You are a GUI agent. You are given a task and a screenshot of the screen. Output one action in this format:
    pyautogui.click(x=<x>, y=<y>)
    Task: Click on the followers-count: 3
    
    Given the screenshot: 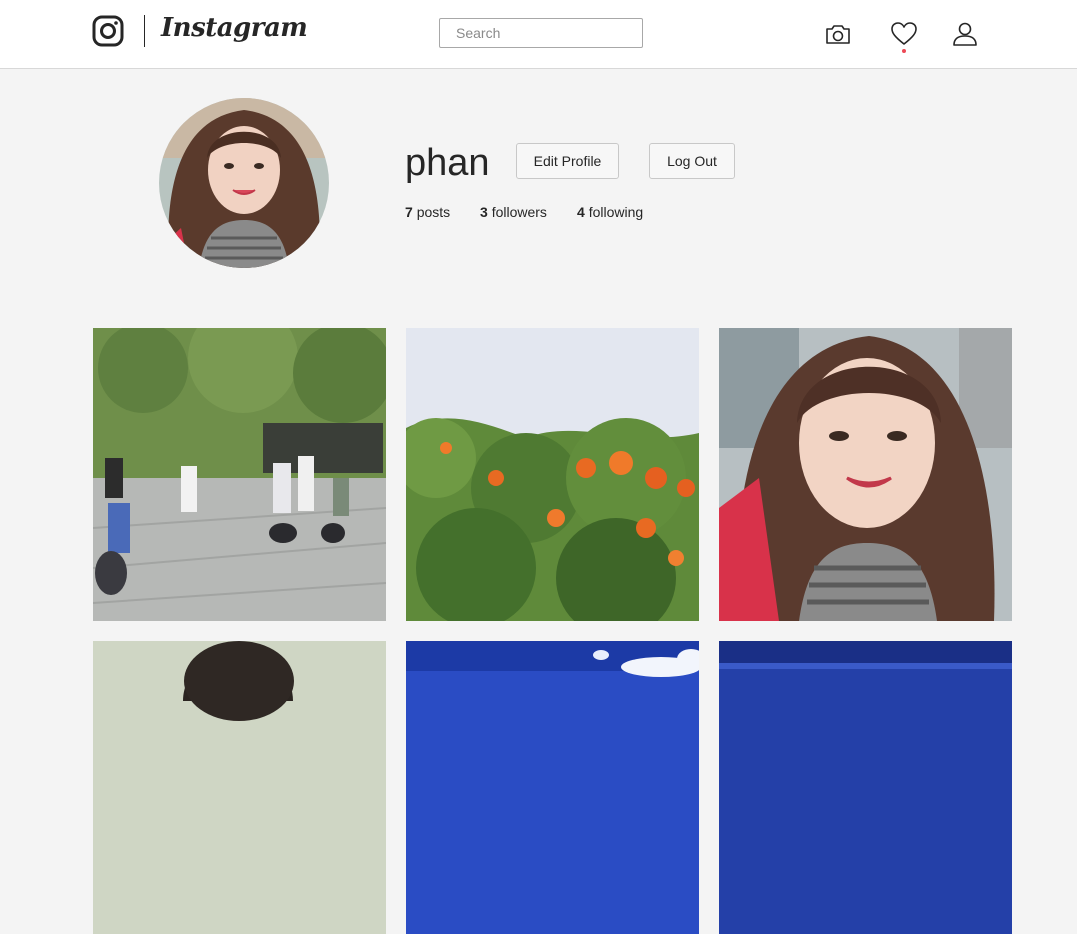 What is the action you would take?
    pyautogui.click(x=484, y=212)
    